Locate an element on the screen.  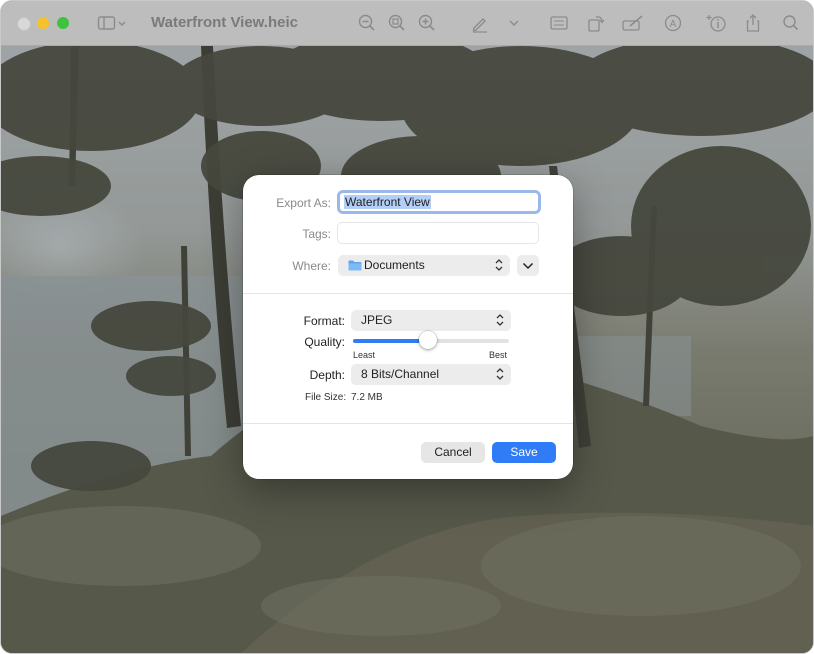
quality-slider-fill is located at coordinates (390, 341).